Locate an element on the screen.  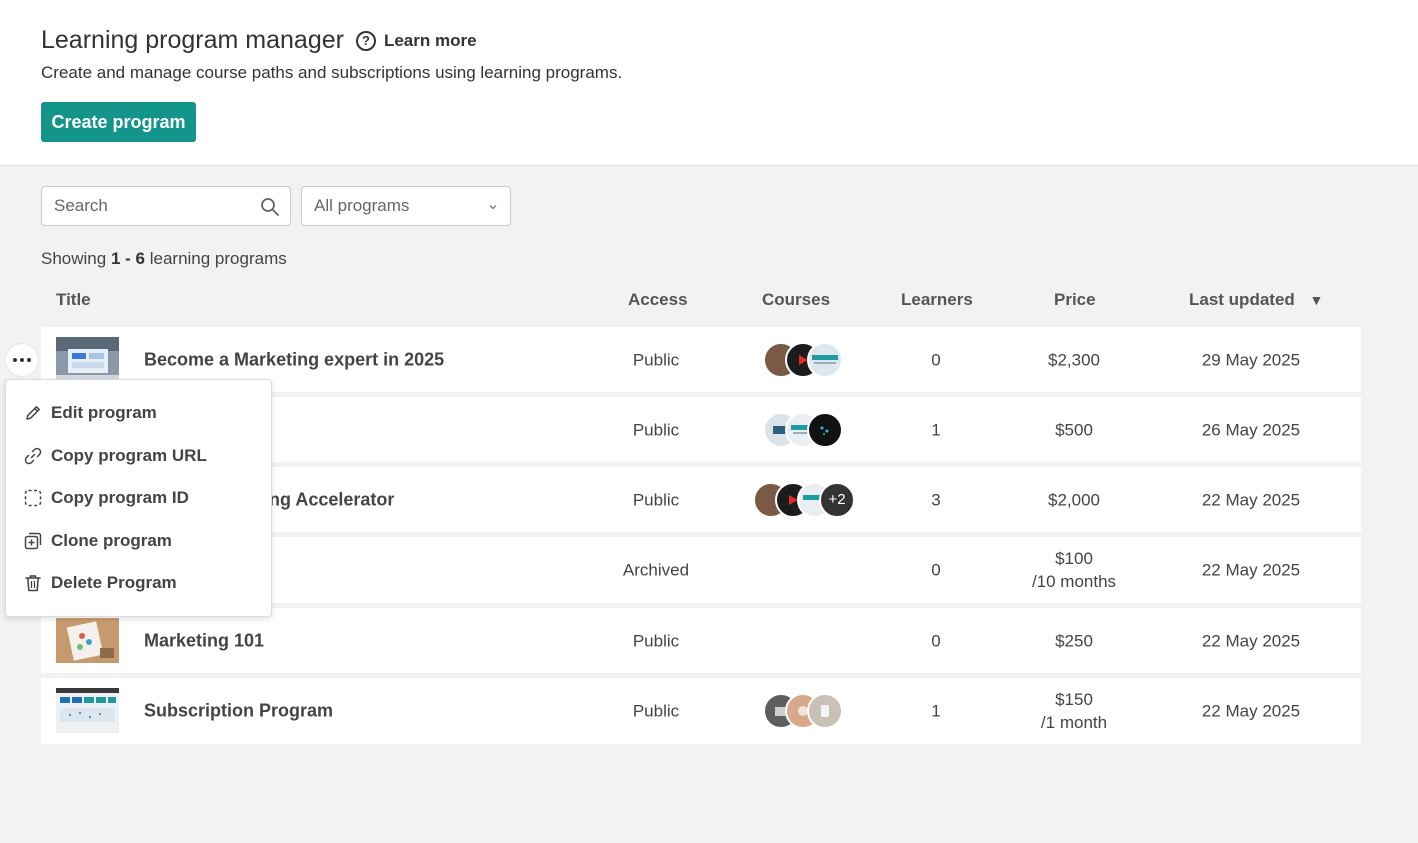
last-updated-value: 29 May 2025 is located at coordinates (1251, 359).